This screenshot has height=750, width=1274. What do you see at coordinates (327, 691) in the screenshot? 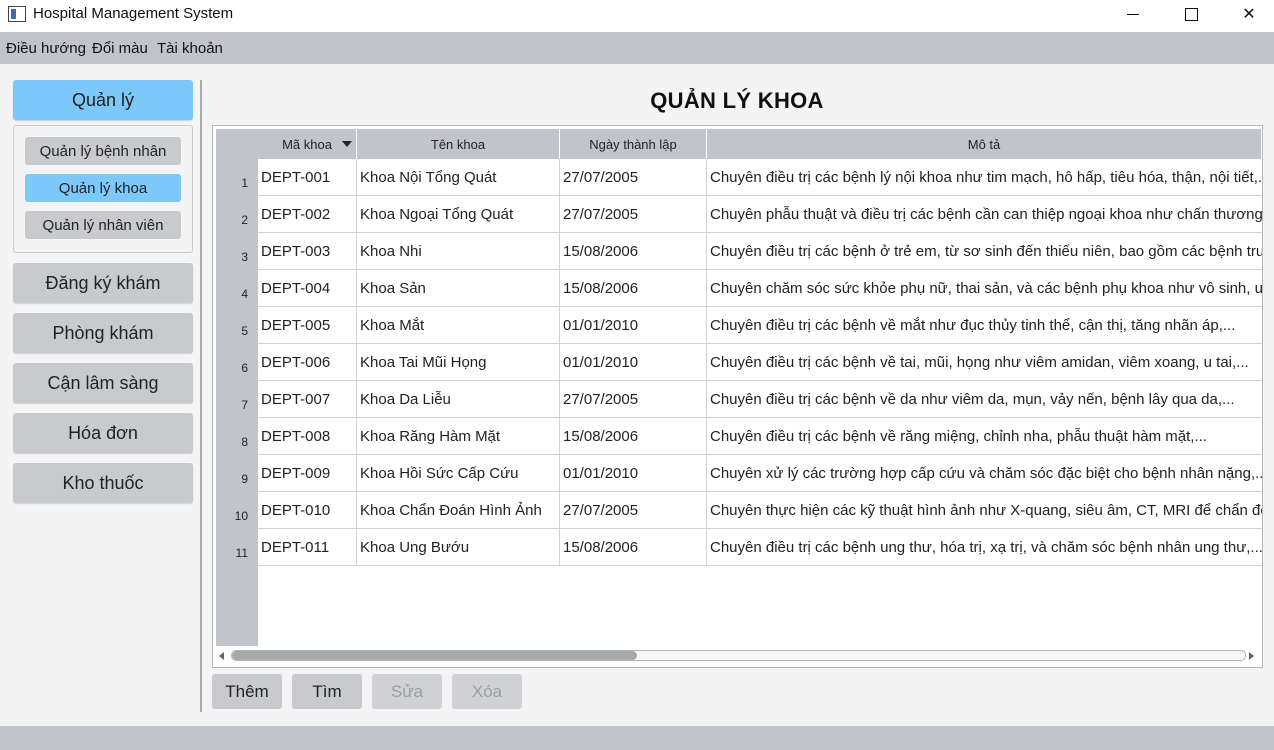
I see `find-button: Tìm` at bounding box center [327, 691].